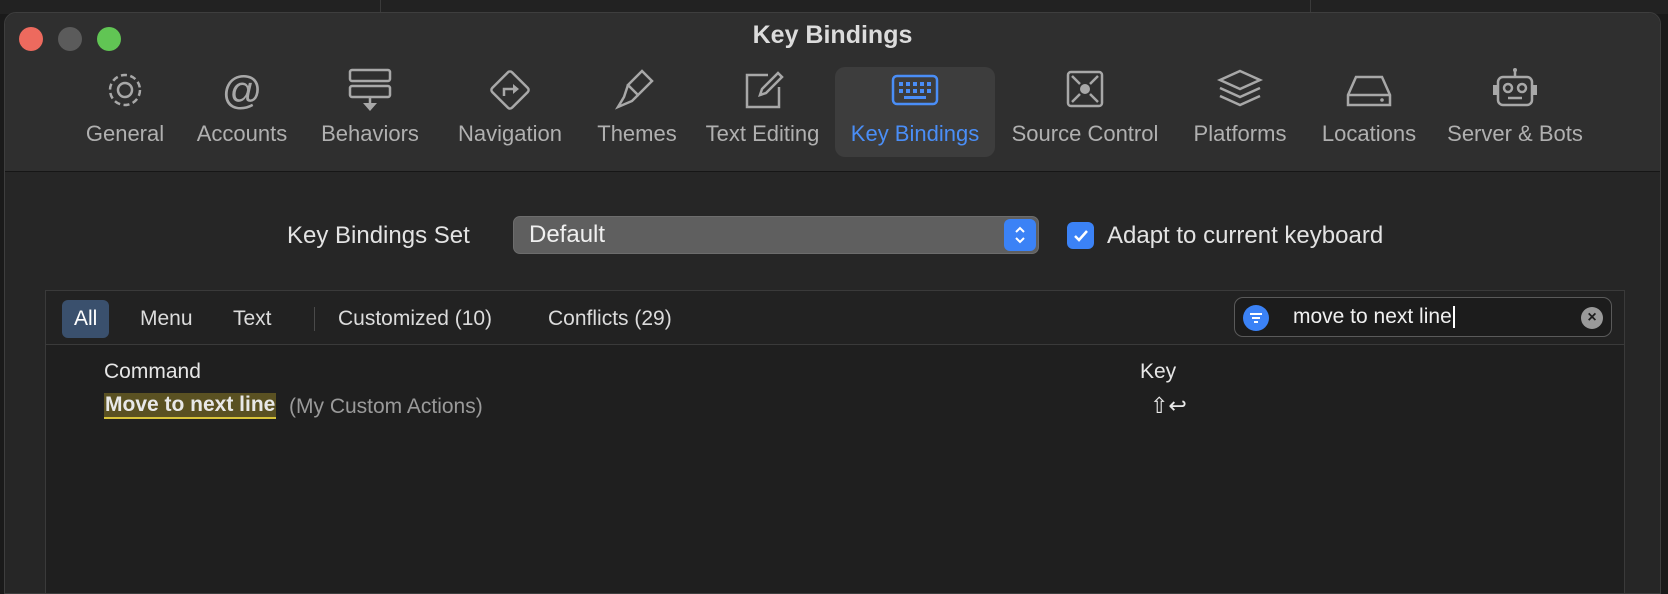  What do you see at coordinates (370, 133) in the screenshot?
I see `tab-label: Behaviors` at bounding box center [370, 133].